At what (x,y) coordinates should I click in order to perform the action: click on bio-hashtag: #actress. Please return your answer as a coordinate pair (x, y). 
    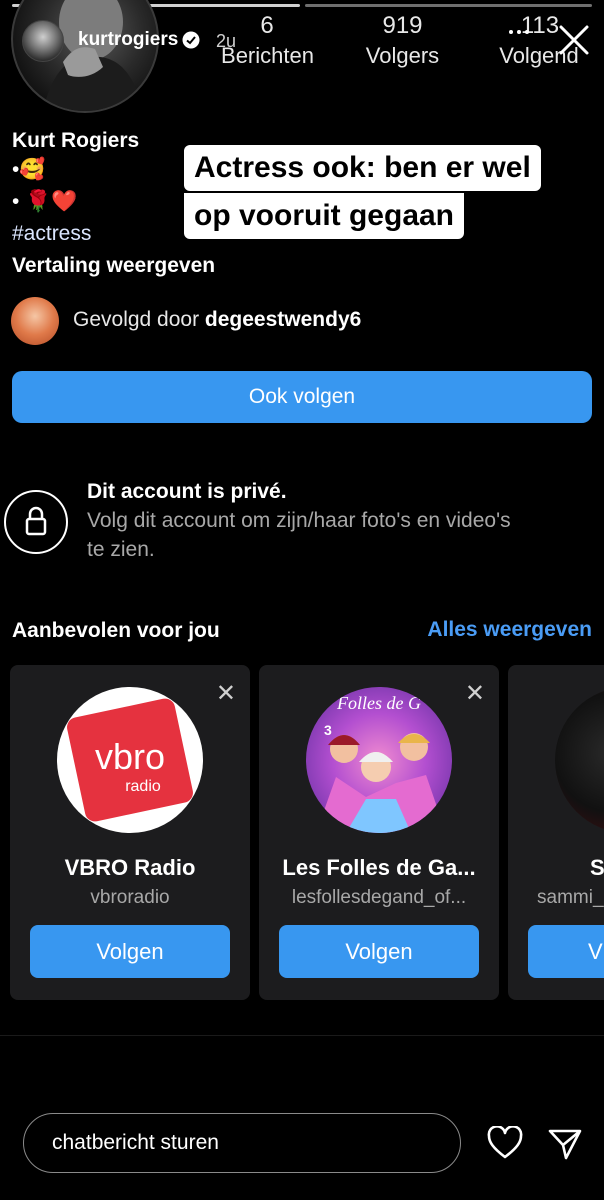
    Looking at the image, I should click on (51, 234).